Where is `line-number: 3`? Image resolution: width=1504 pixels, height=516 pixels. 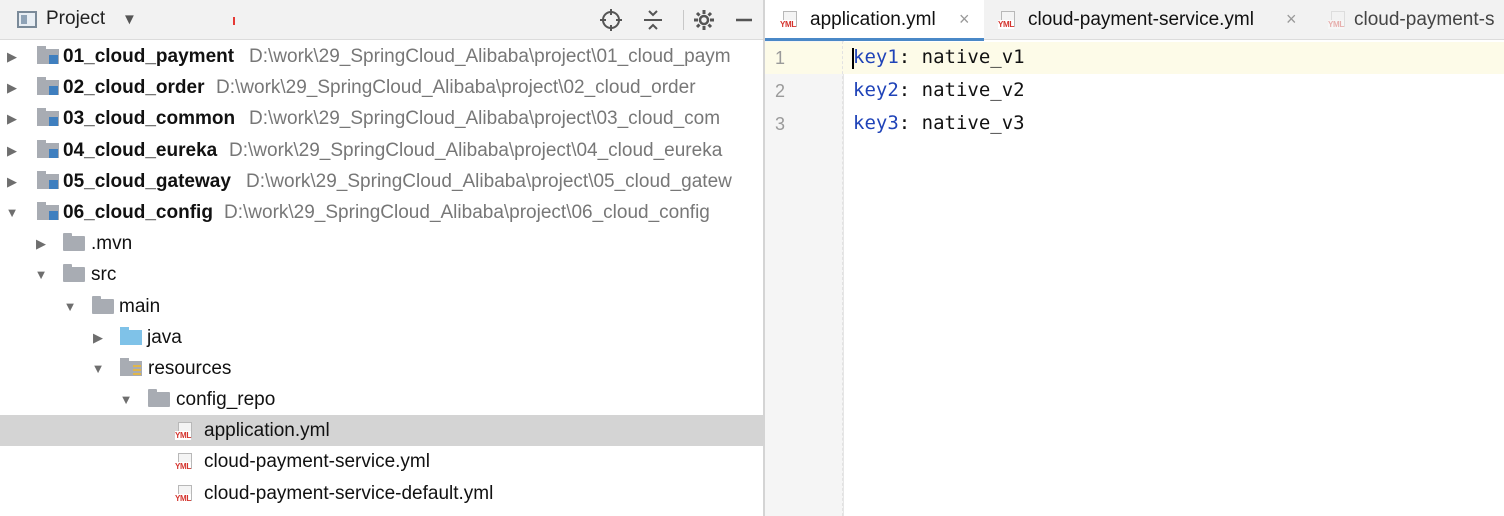
line-number: 3 is located at coordinates (780, 124).